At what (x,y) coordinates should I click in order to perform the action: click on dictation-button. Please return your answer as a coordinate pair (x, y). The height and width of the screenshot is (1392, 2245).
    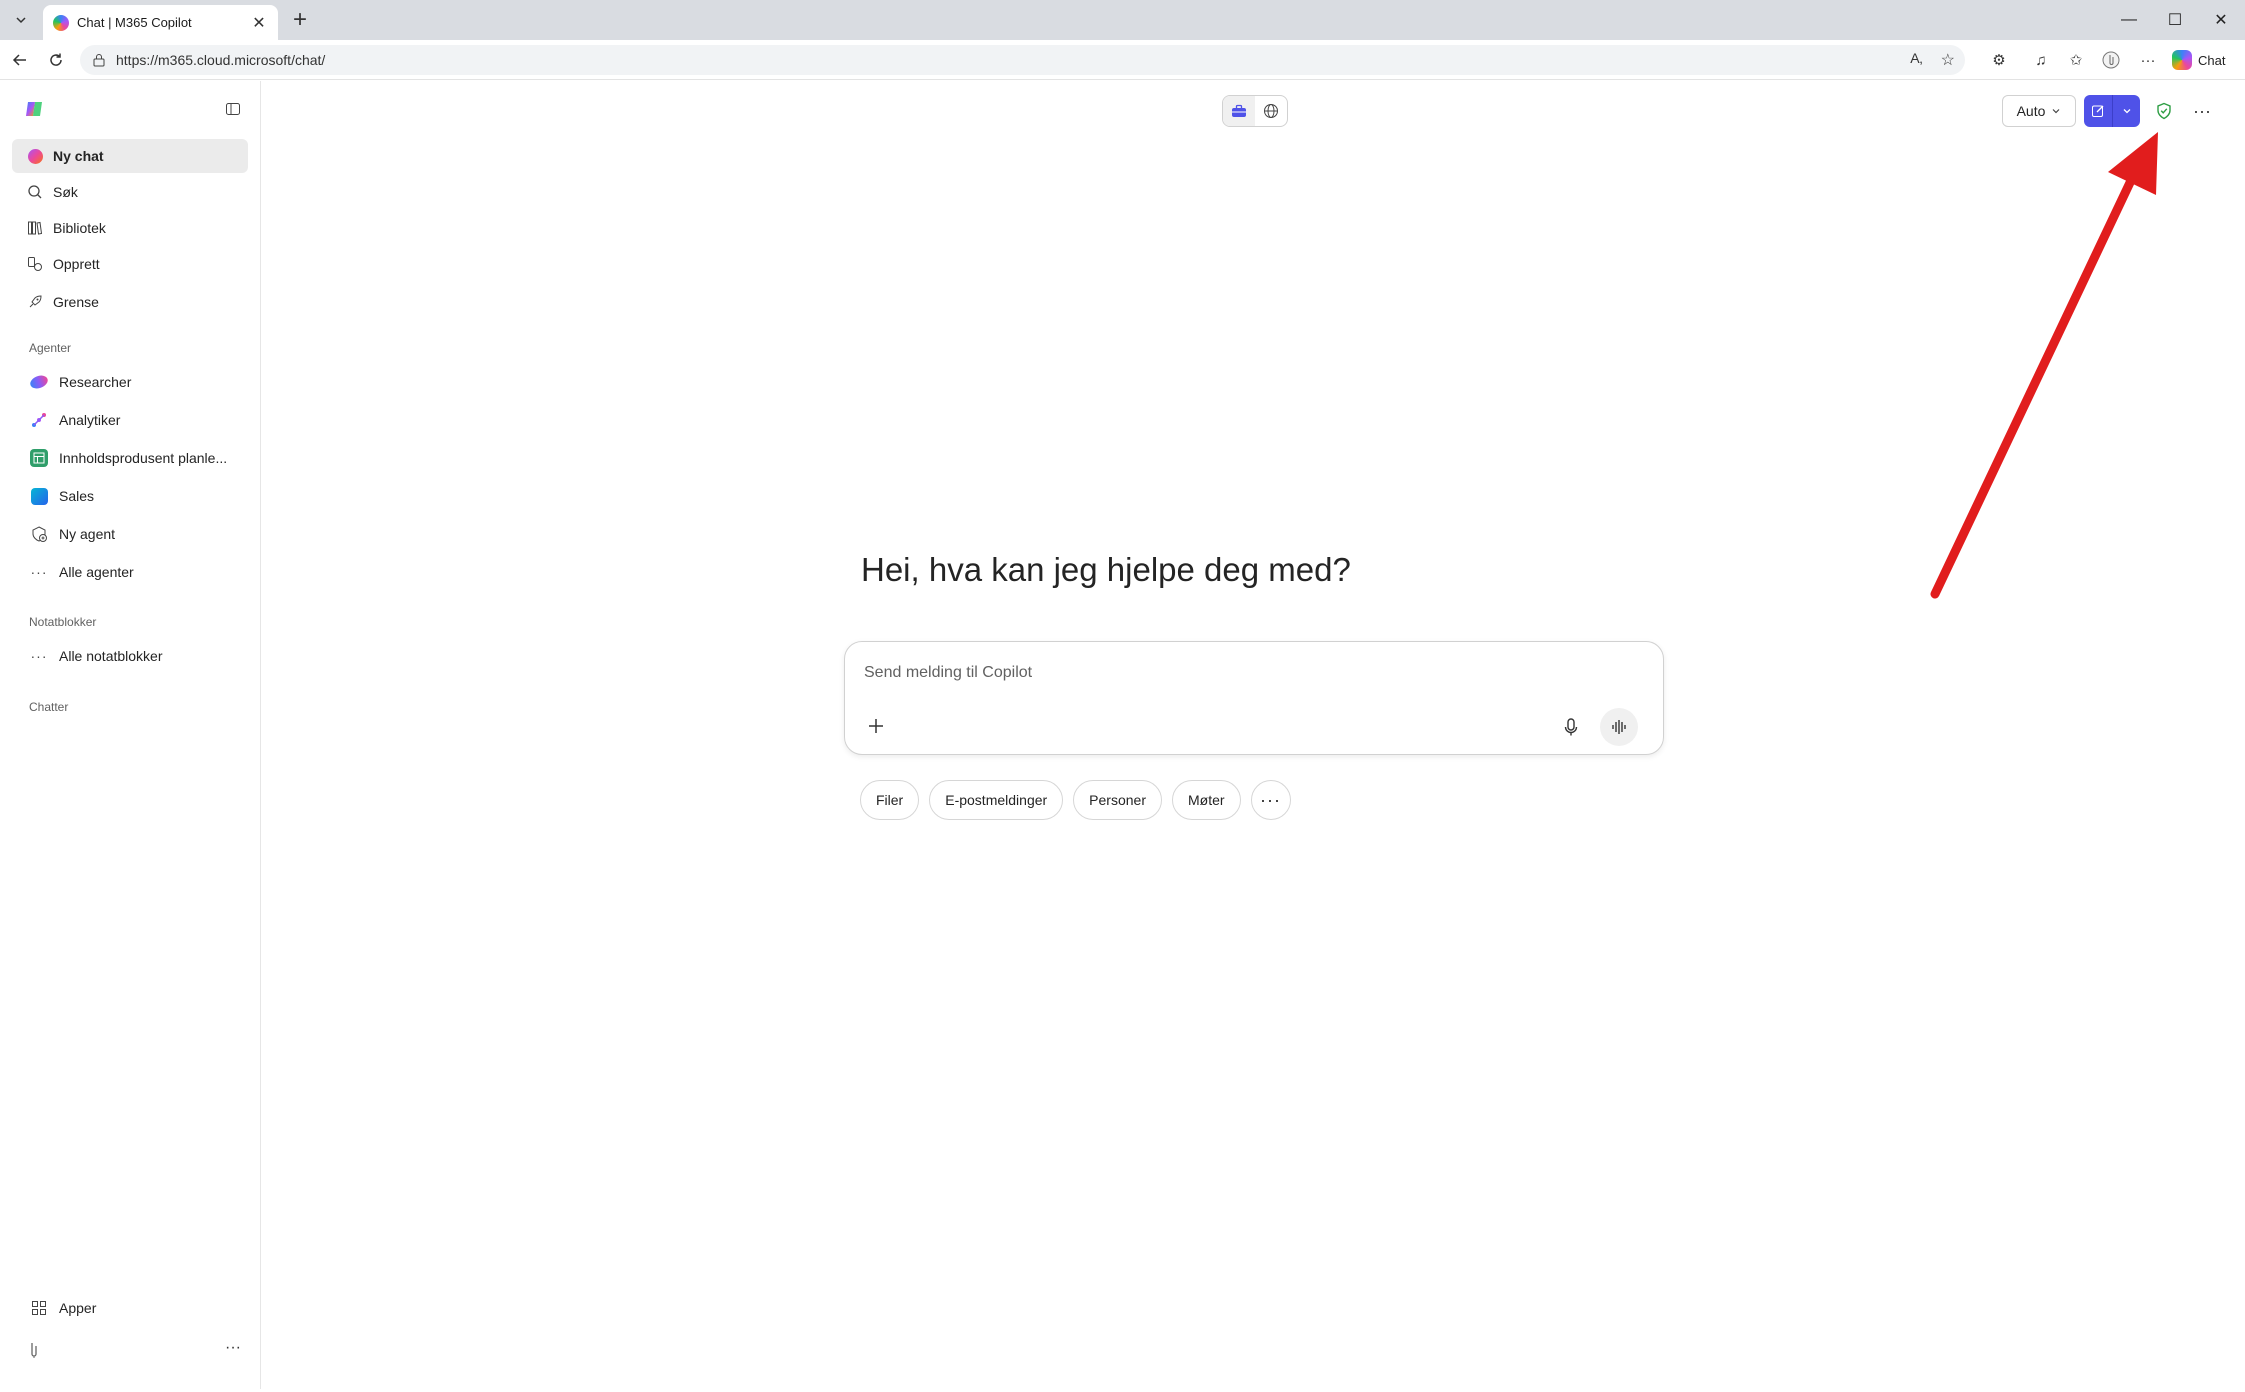
    Looking at the image, I should click on (1571, 727).